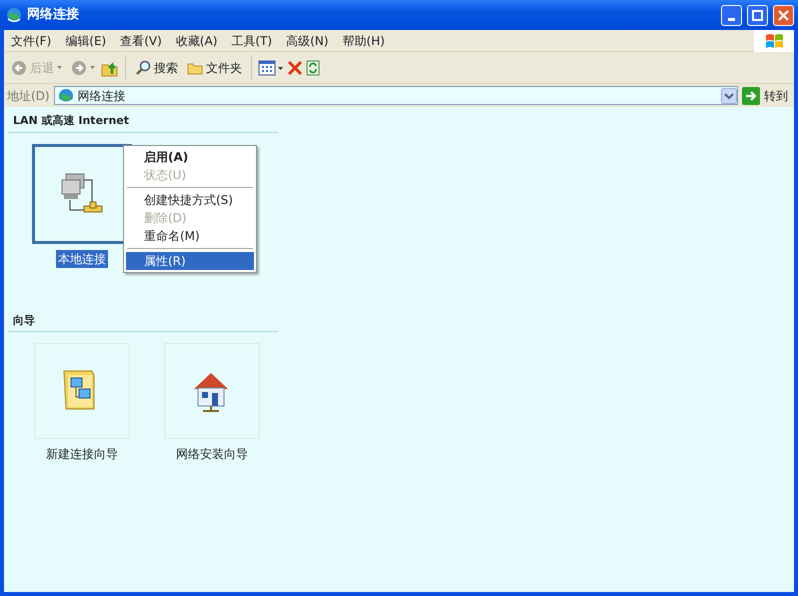 The height and width of the screenshot is (596, 798). Describe the element at coordinates (396, 95) in the screenshot. I see `address-field: 网络连接` at that location.